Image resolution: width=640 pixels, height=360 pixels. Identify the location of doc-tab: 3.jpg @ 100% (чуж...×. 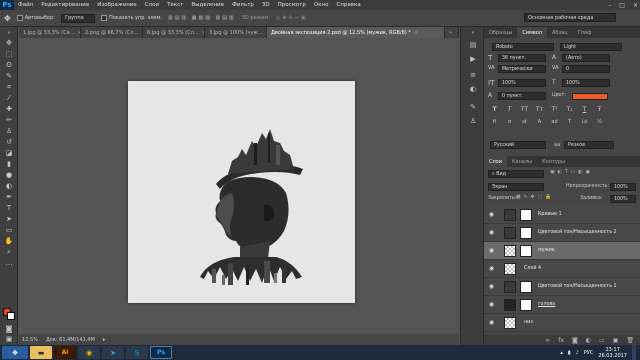
(236, 32).